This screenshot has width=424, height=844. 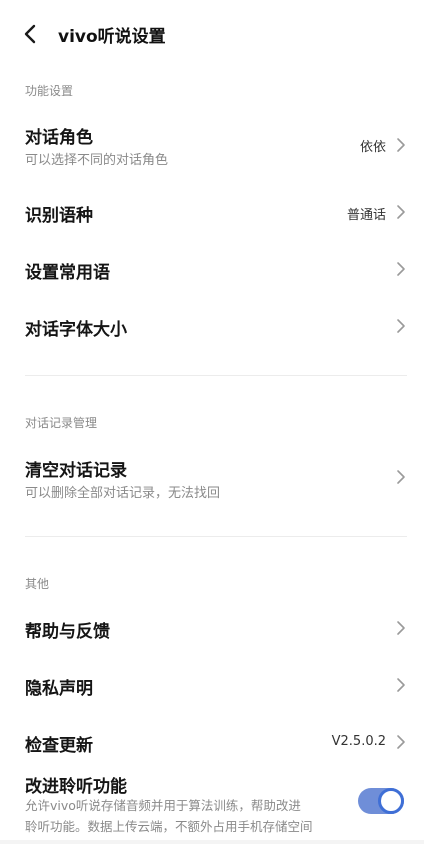 What do you see at coordinates (212, 143) in the screenshot?
I see `row-dialog-role: 对话角色 可以选择不同的对话角色 依依` at bounding box center [212, 143].